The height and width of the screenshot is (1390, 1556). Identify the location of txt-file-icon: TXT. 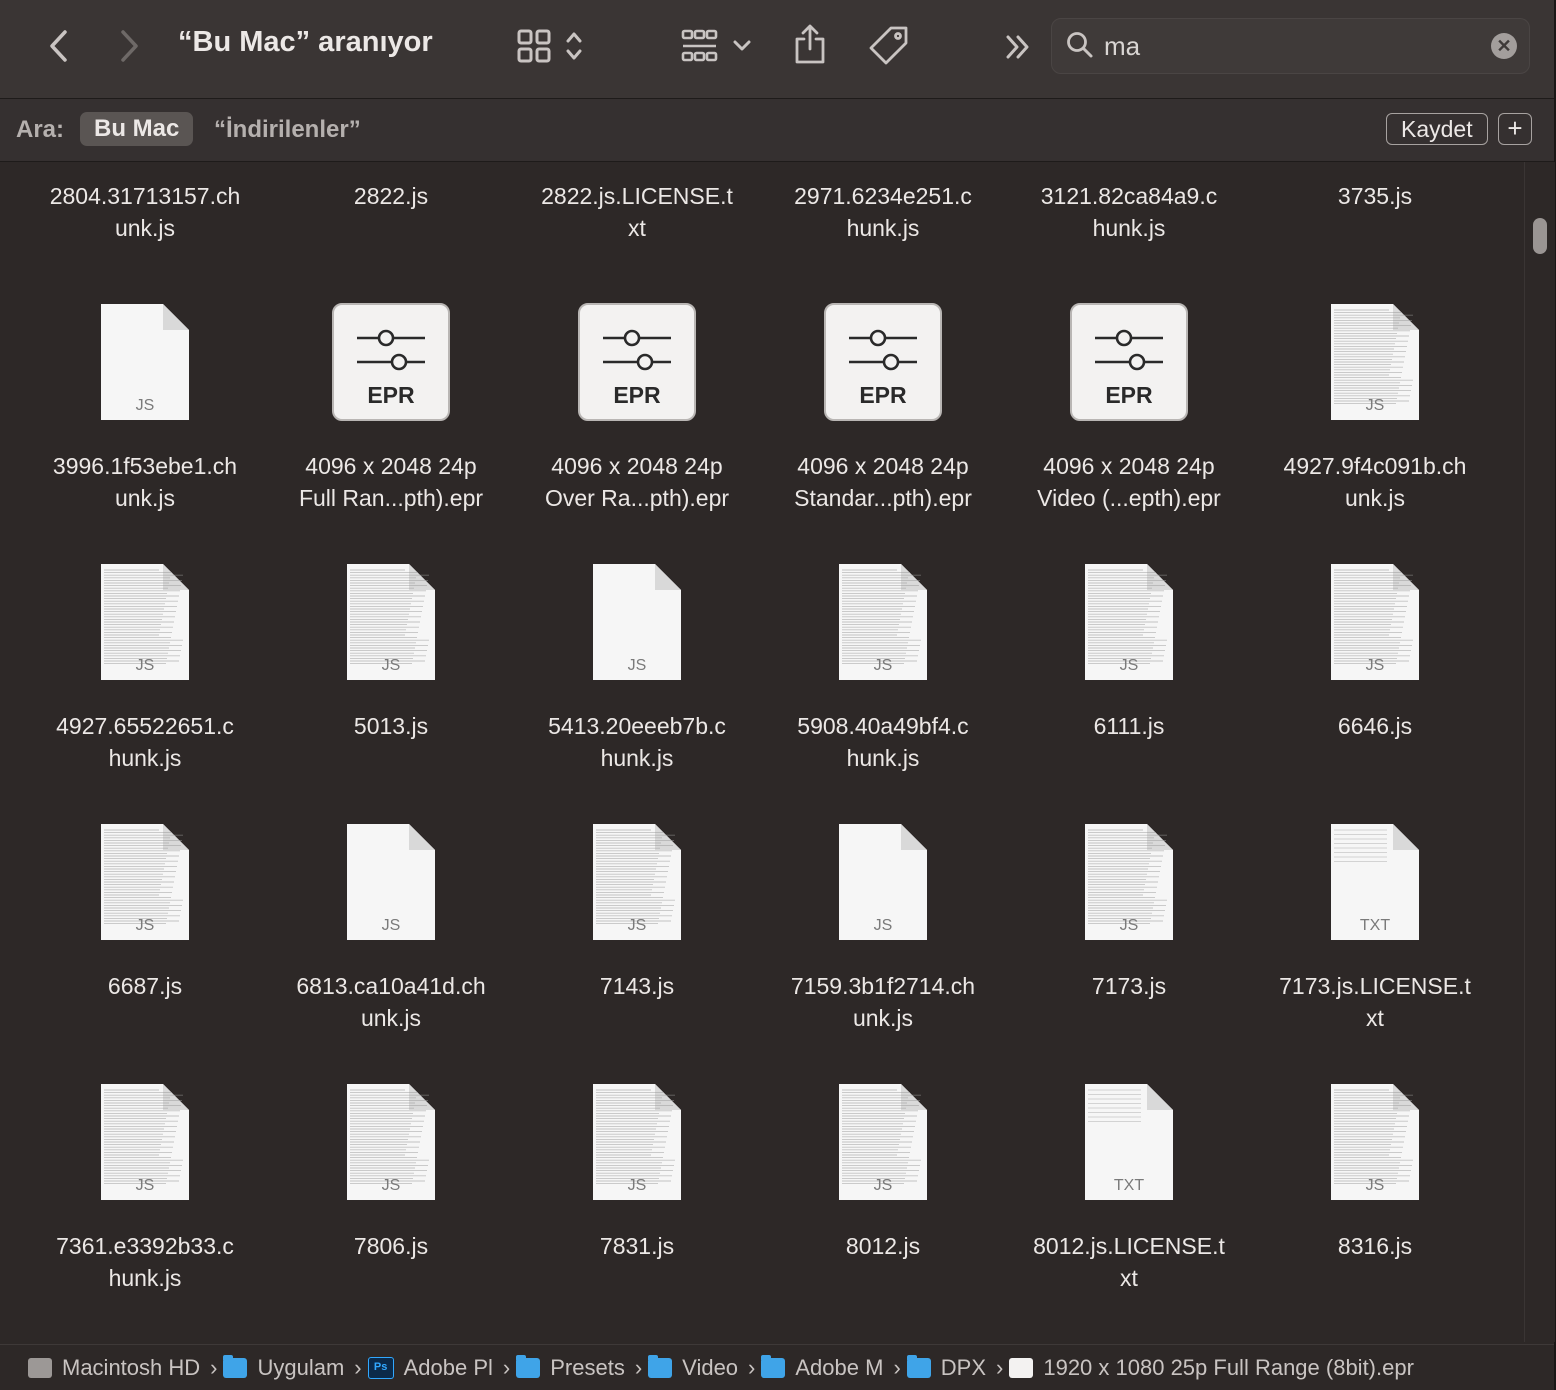
(1129, 1142).